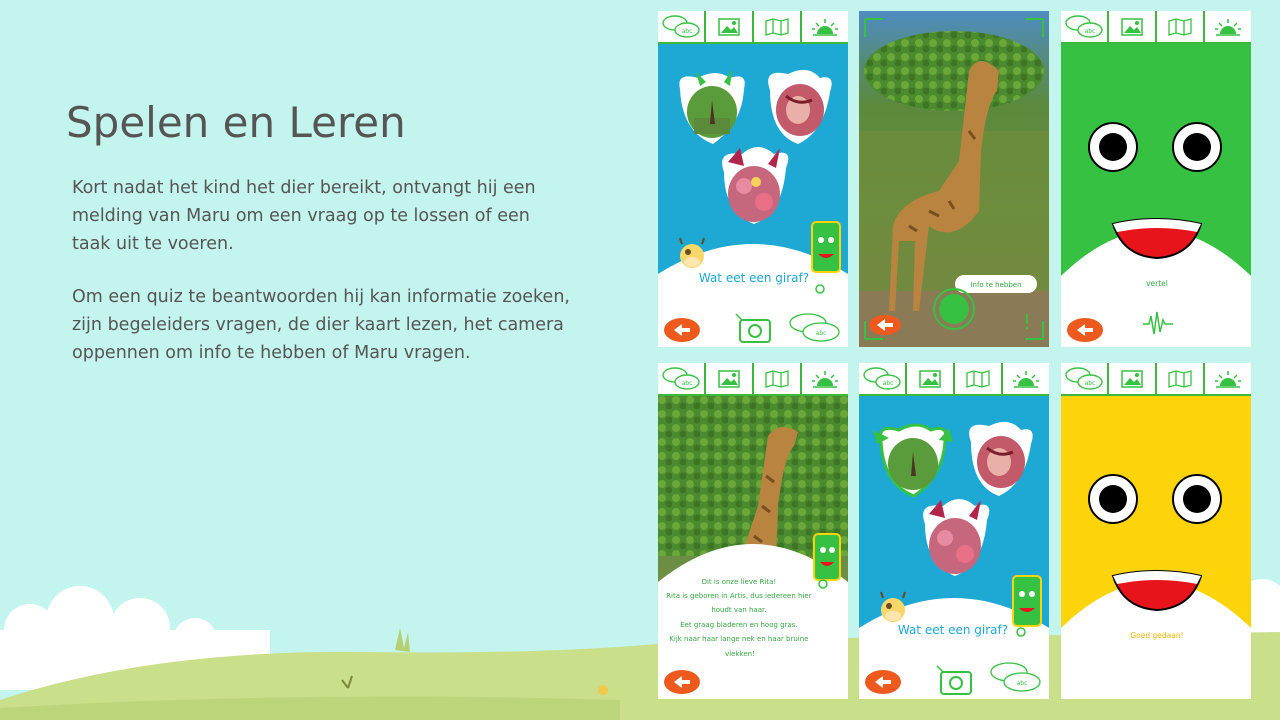 This screenshot has height=720, width=1280. What do you see at coordinates (738, 610) in the screenshot?
I see `info-line: houdt van haar.` at bounding box center [738, 610].